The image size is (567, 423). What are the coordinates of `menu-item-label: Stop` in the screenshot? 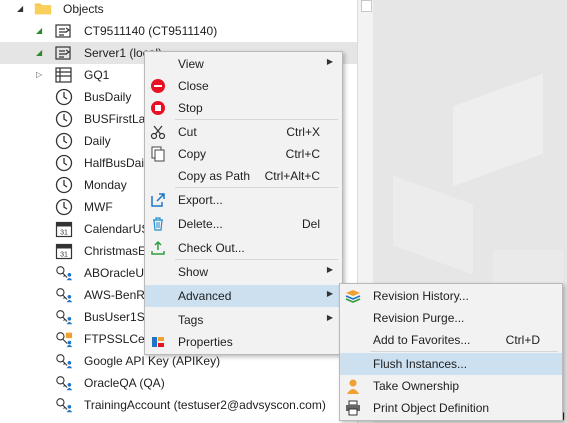 It's located at (190, 108).